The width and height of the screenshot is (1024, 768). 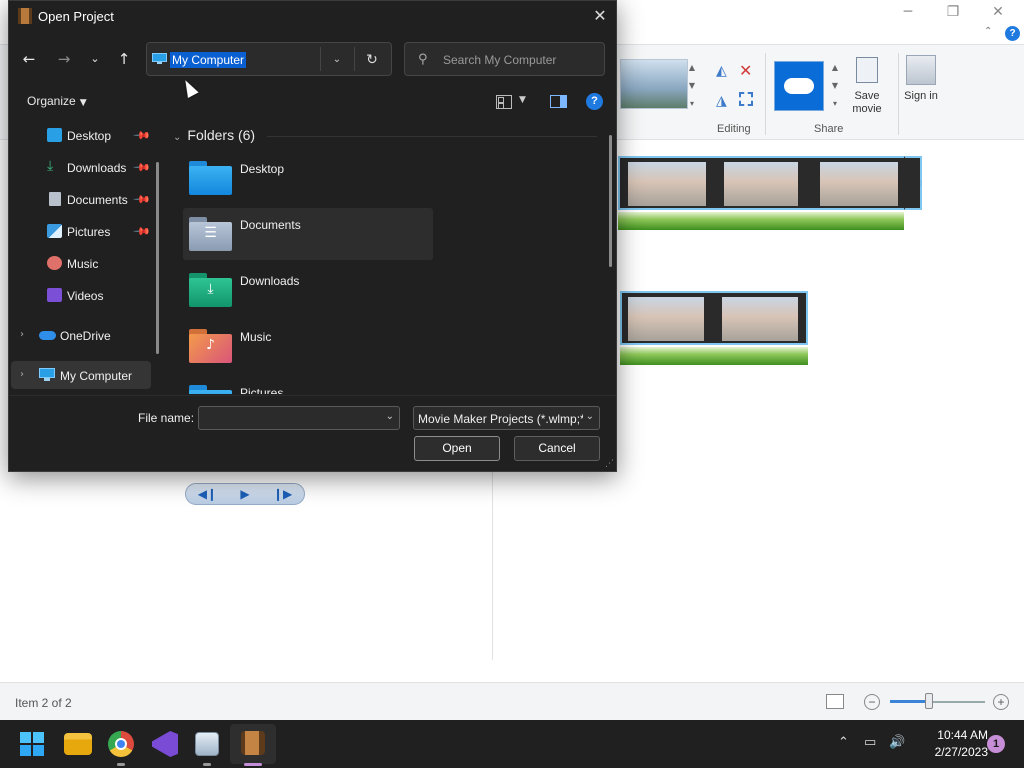 What do you see at coordinates (432, 136) in the screenshot?
I see `group-divider` at bounding box center [432, 136].